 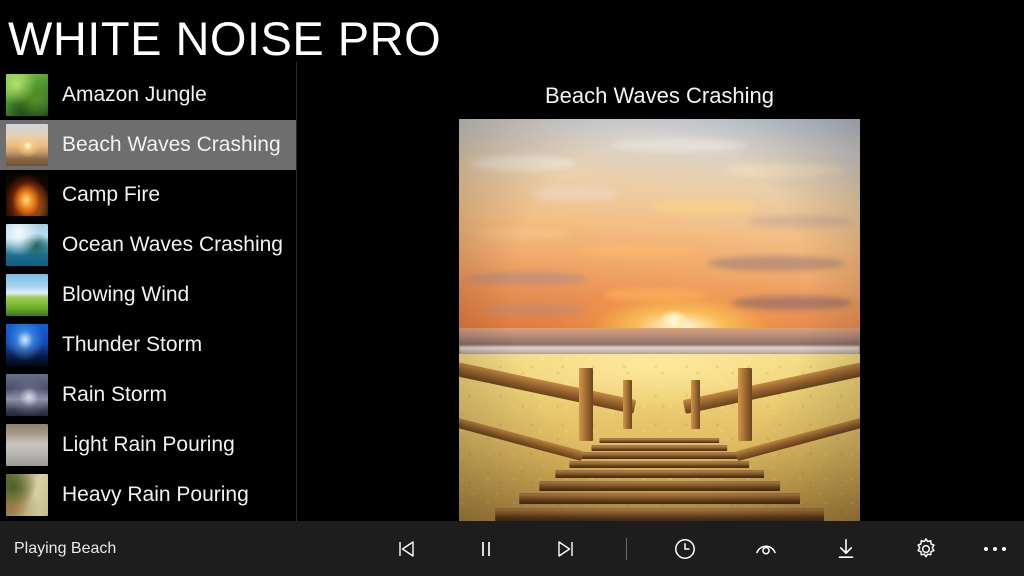 I want to click on sidebar-item-thunder-storm: Thunder Storm, so click(x=148, y=345).